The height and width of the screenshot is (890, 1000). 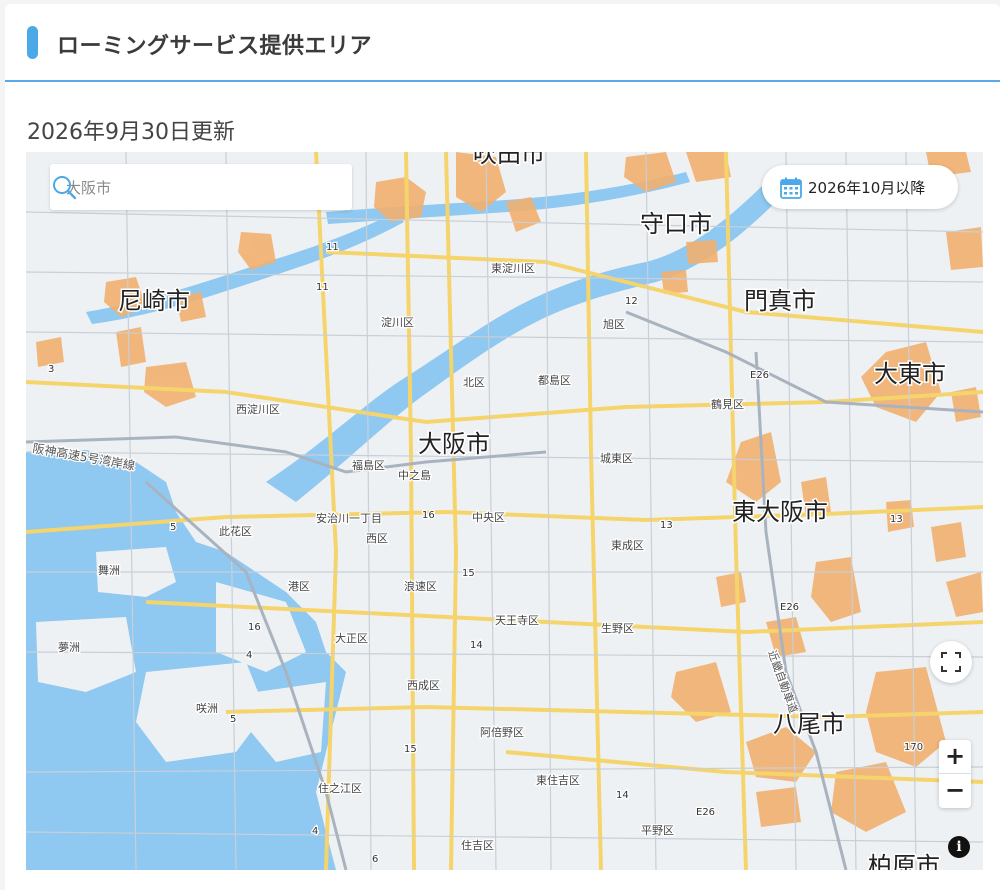 What do you see at coordinates (955, 790) in the screenshot?
I see `zoom-out-button: −` at bounding box center [955, 790].